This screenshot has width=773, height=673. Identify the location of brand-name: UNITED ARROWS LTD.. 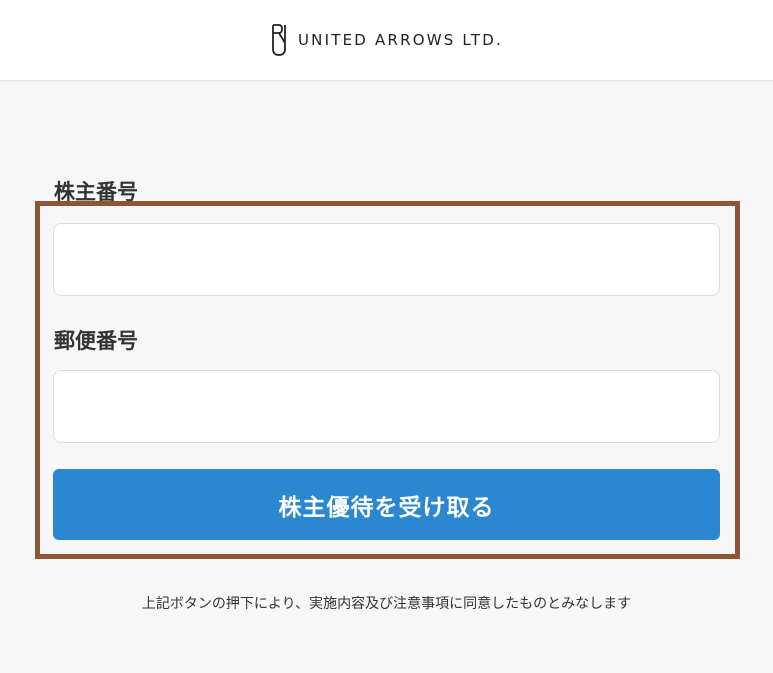
(400, 40).